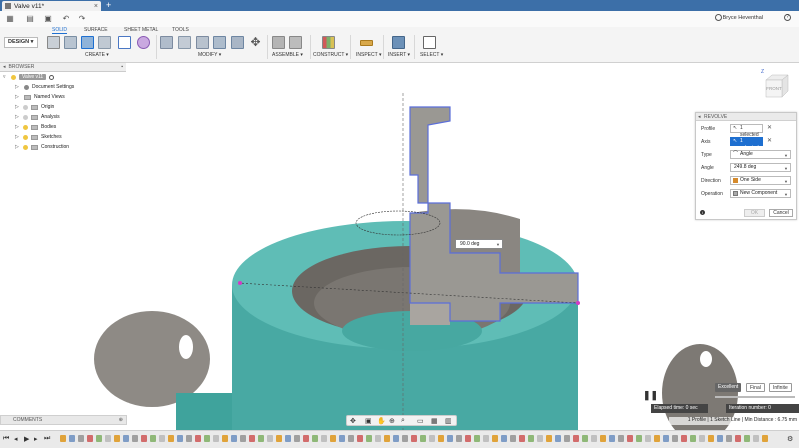 Image resolution: width=799 pixels, height=448 pixels. I want to click on close-icon: ×, so click(96, 6).